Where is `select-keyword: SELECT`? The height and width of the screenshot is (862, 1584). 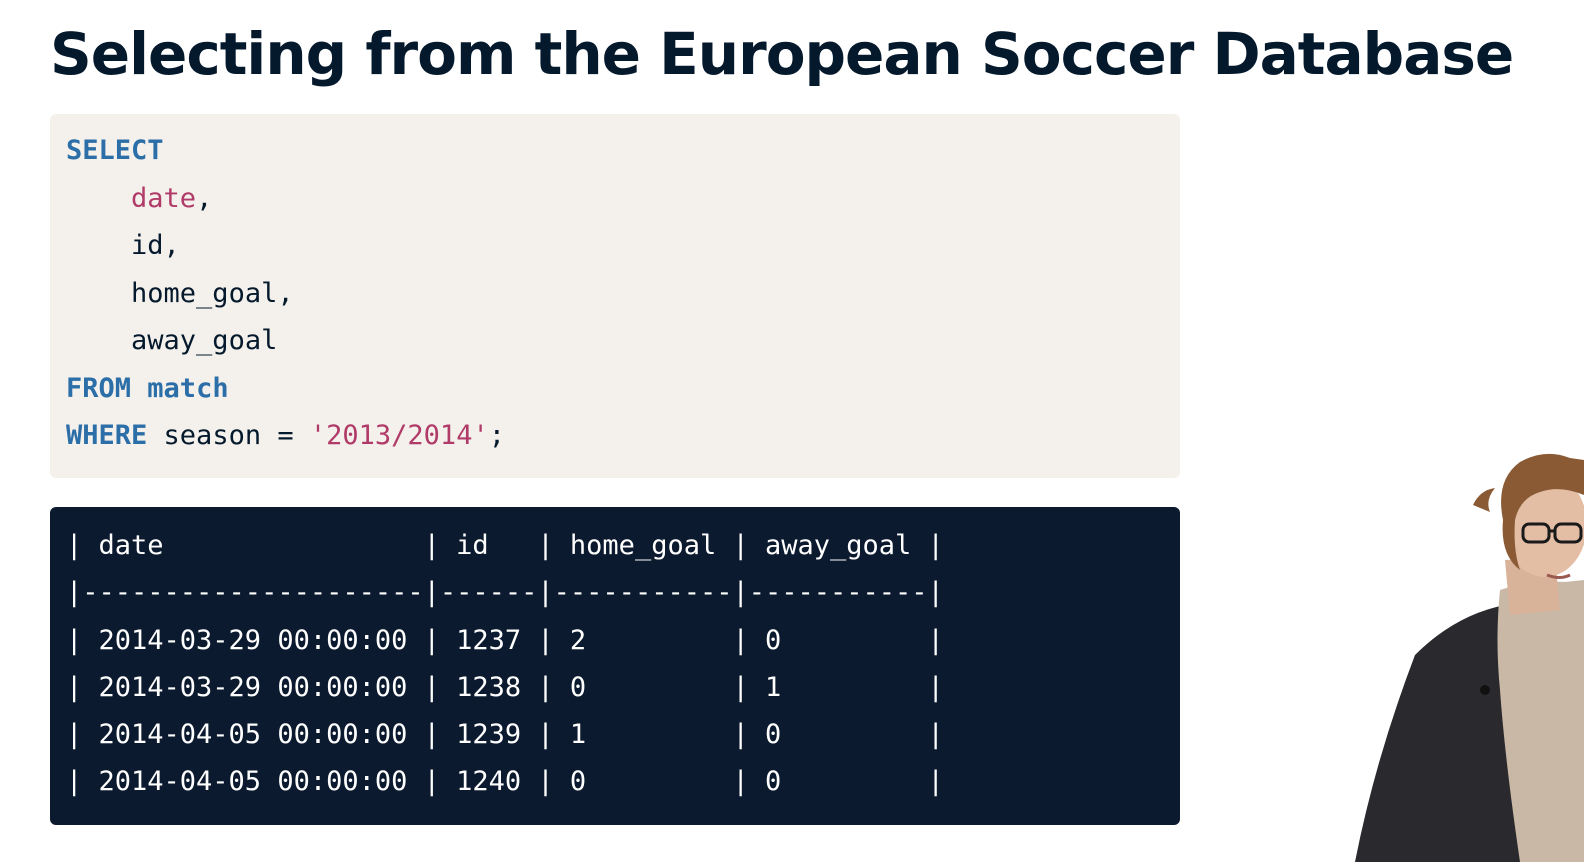
select-keyword: SELECT is located at coordinates (115, 150).